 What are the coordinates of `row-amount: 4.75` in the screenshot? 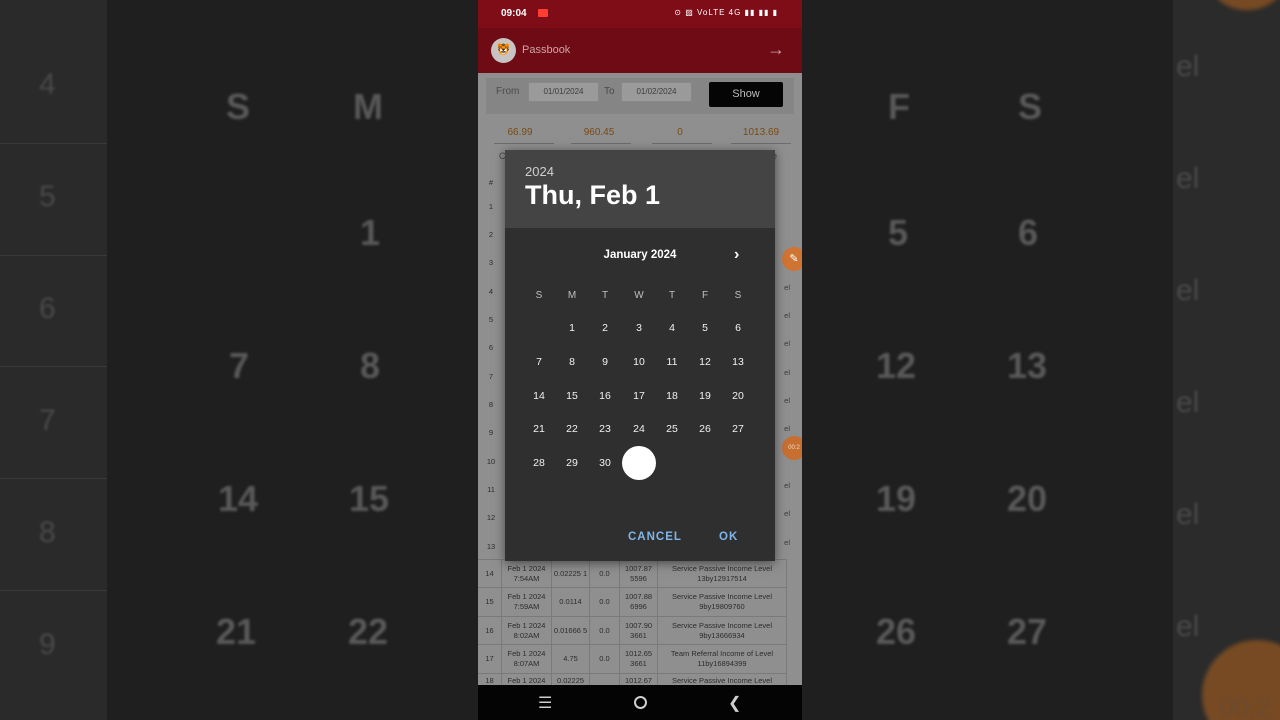 It's located at (571, 659).